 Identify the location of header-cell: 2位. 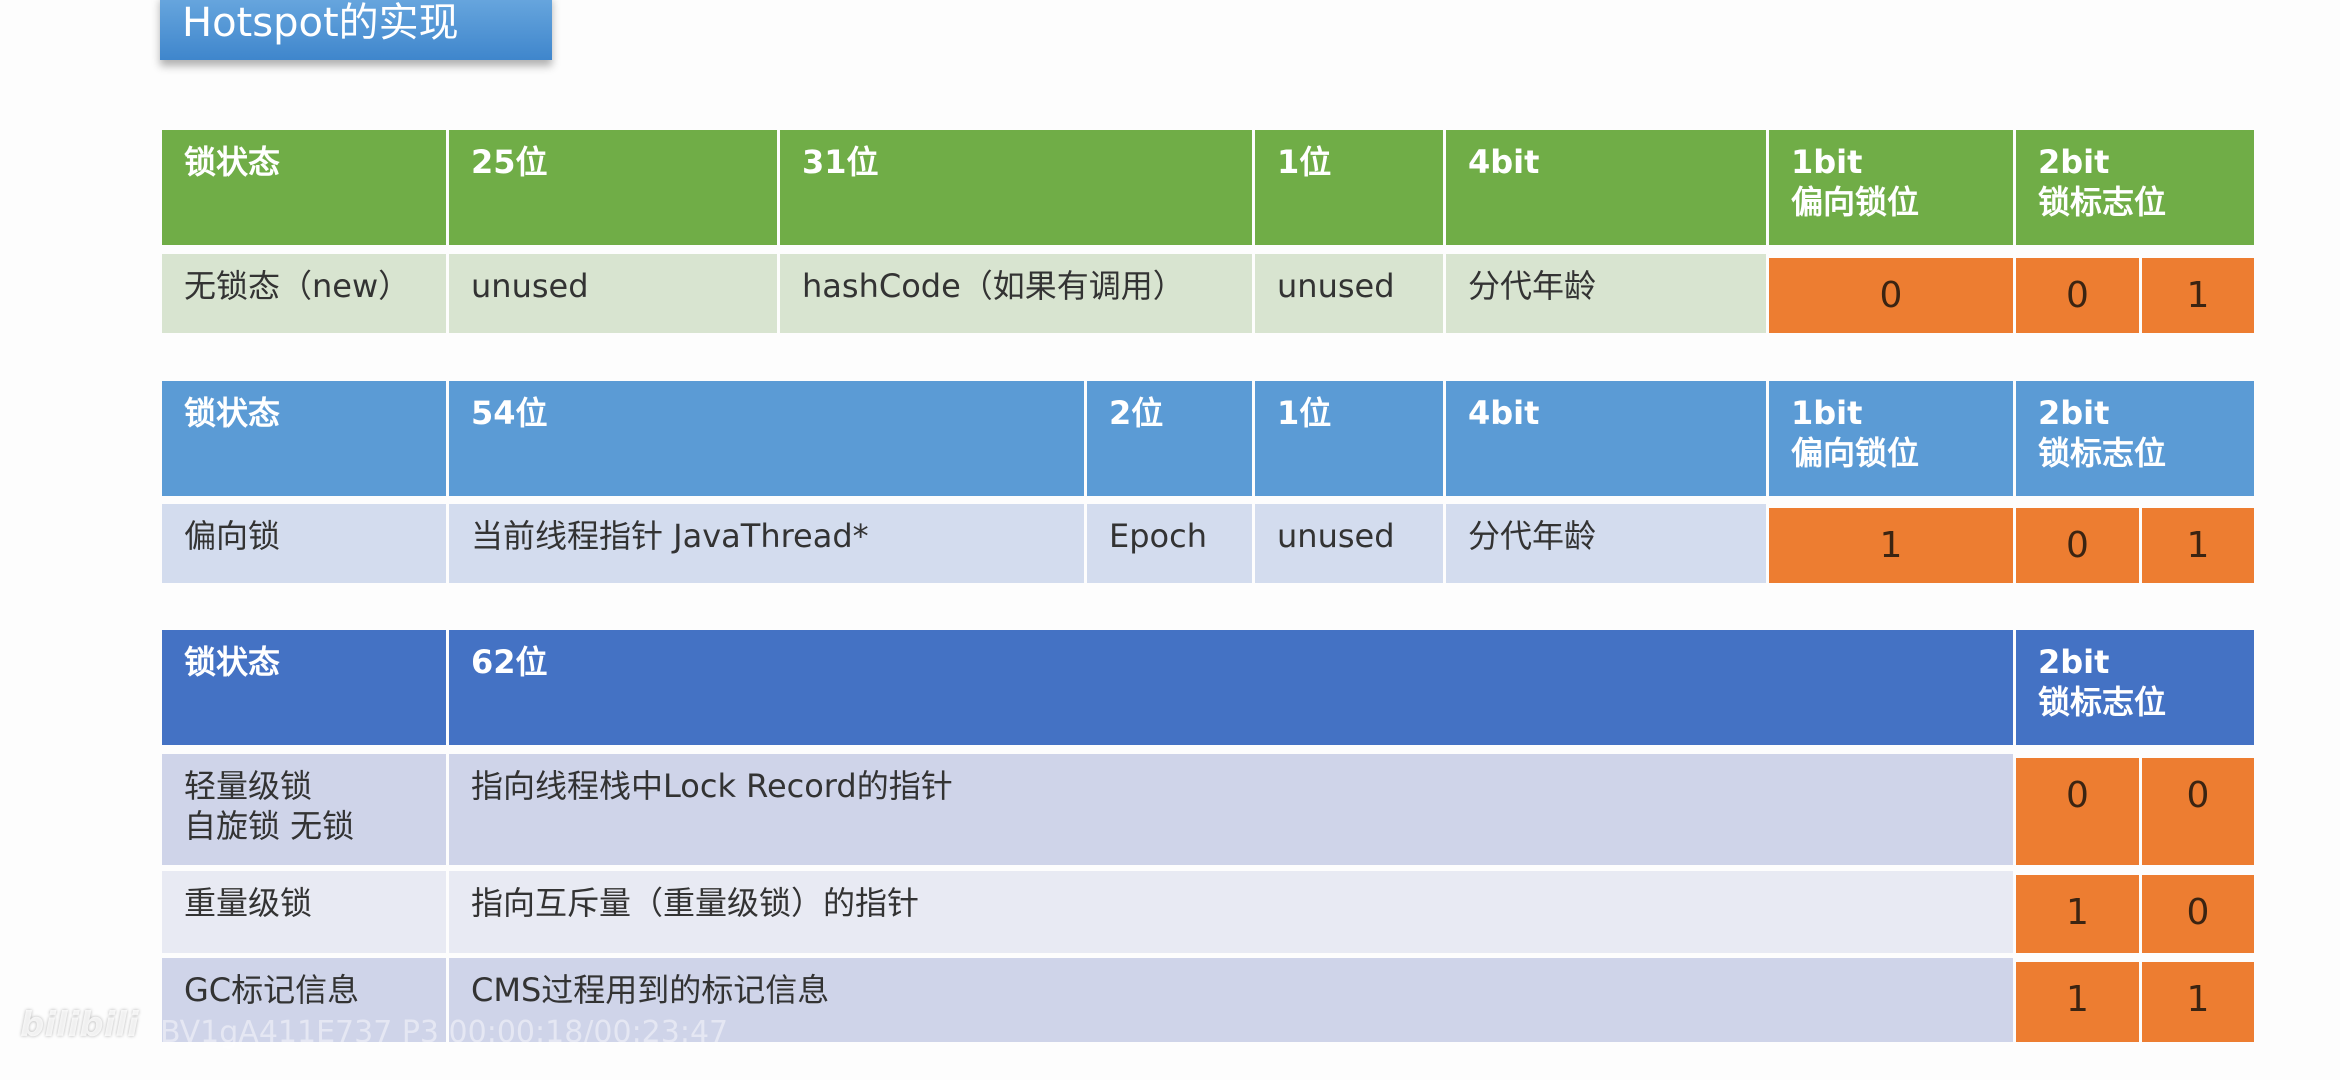
(1169, 438).